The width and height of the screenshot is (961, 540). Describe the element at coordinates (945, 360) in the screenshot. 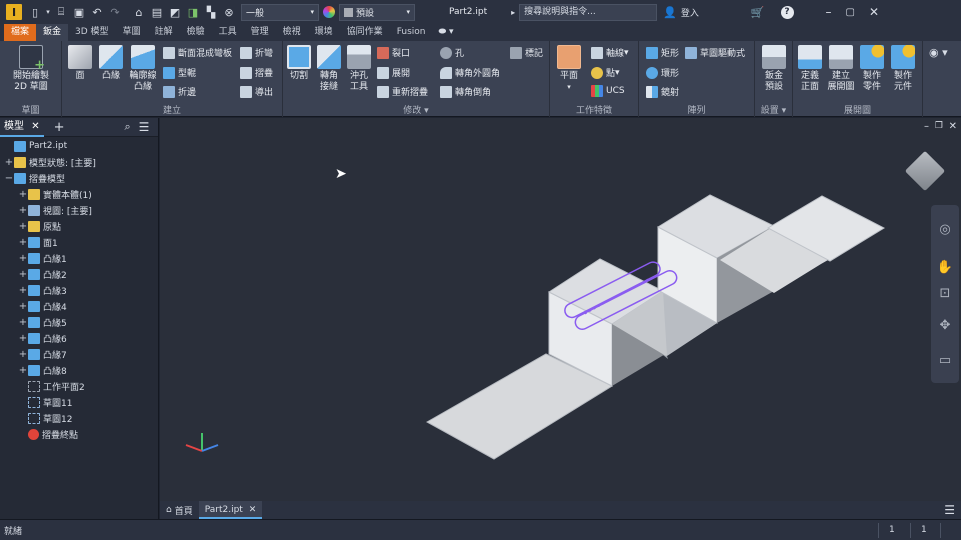

I see `look-at-icon: ▭` at that location.